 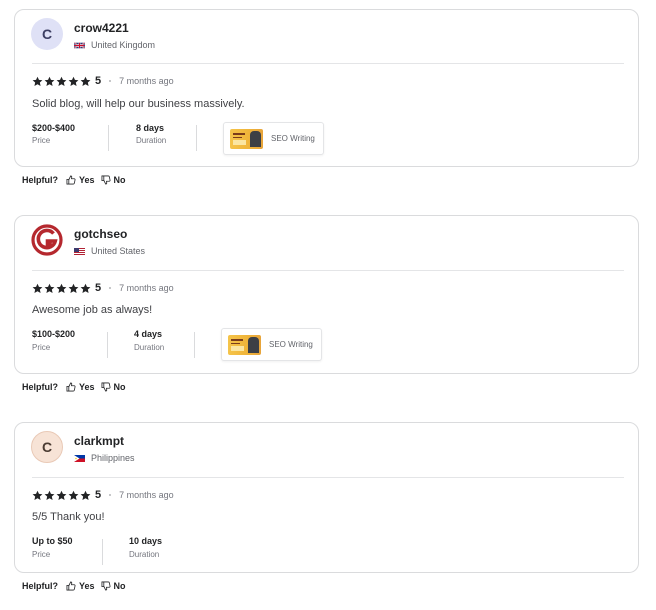 I want to click on price-value: $100-$200, so click(x=54, y=334).